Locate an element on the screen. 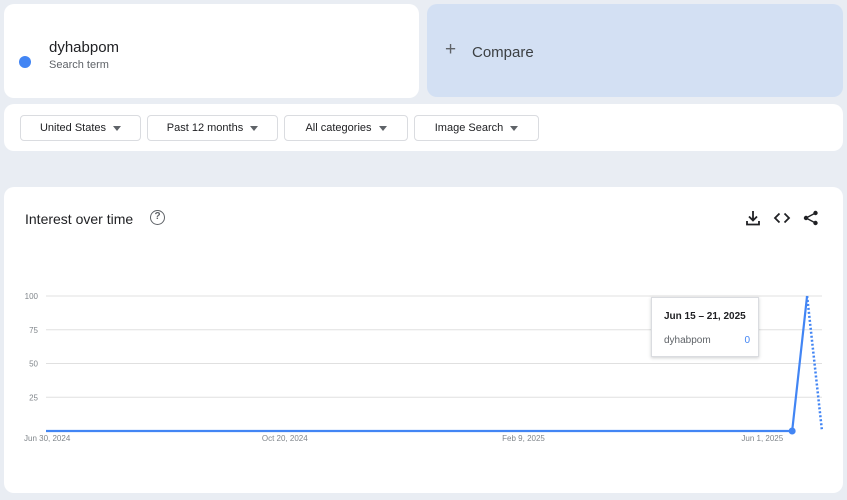 The height and width of the screenshot is (500, 847). property-filter: Image Search is located at coordinates (476, 128).